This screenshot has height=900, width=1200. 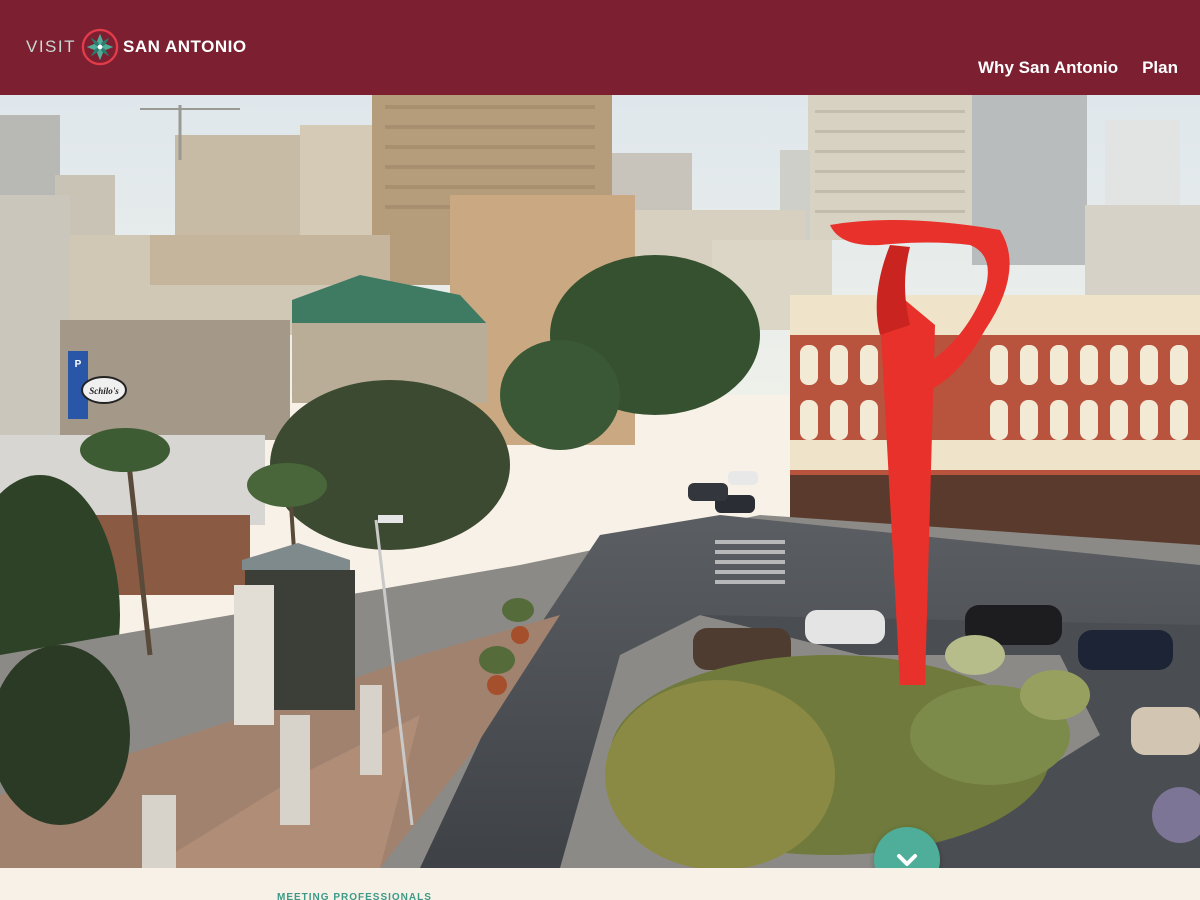 I want to click on schilos-sign: Schilo's, so click(x=104, y=391).